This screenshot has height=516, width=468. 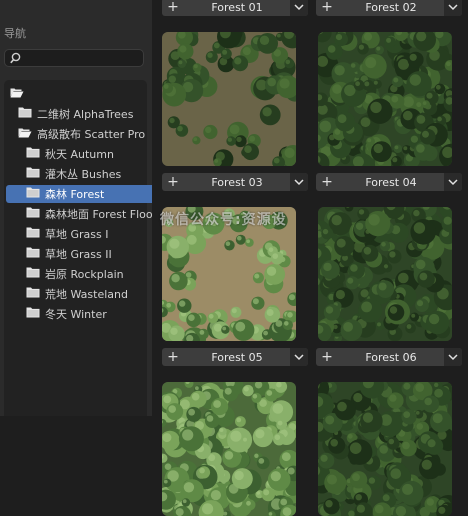 I want to click on tree-item-label: 荒地 Wasteland, so click(x=86, y=294).